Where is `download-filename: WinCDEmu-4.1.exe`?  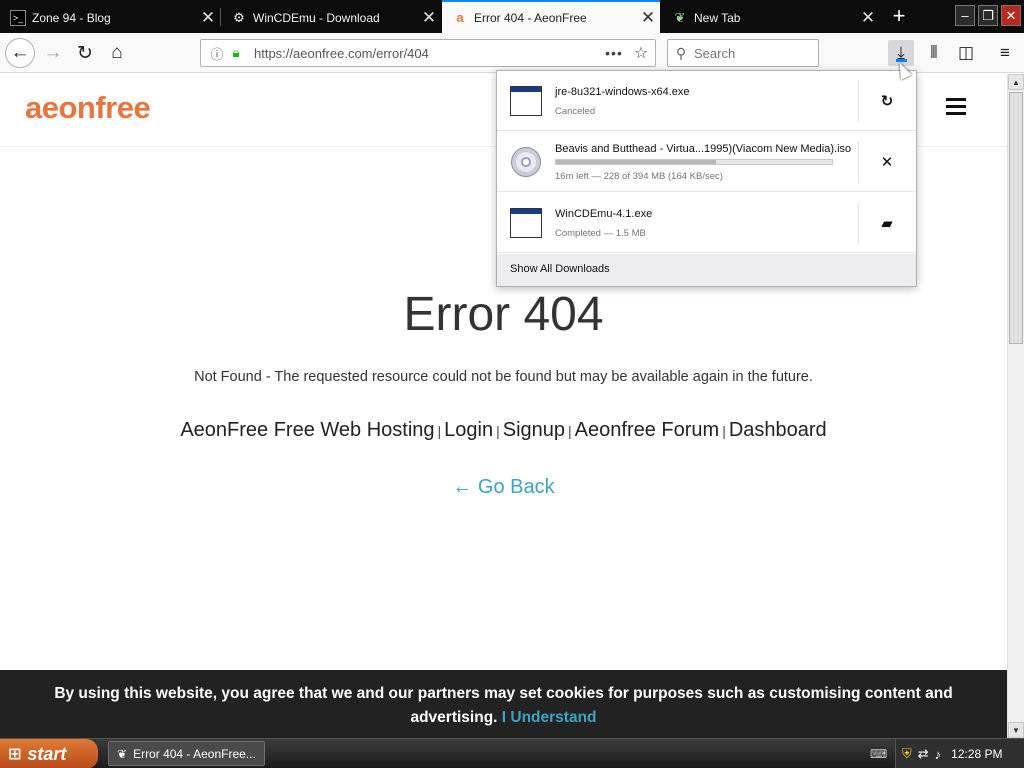
download-filename: WinCDEmu-4.1.exe is located at coordinates (604, 214).